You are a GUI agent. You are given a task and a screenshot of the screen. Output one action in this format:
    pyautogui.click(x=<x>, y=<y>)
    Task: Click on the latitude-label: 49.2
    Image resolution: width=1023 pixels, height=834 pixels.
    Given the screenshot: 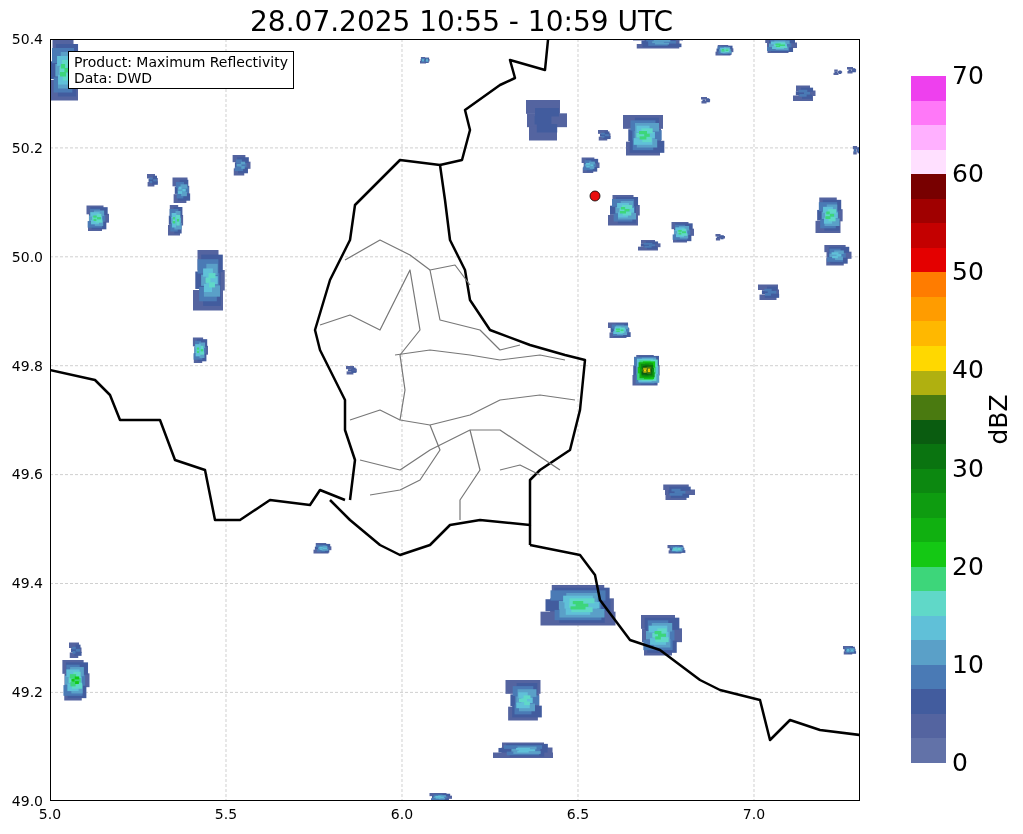 What is the action you would take?
    pyautogui.click(x=27, y=692)
    